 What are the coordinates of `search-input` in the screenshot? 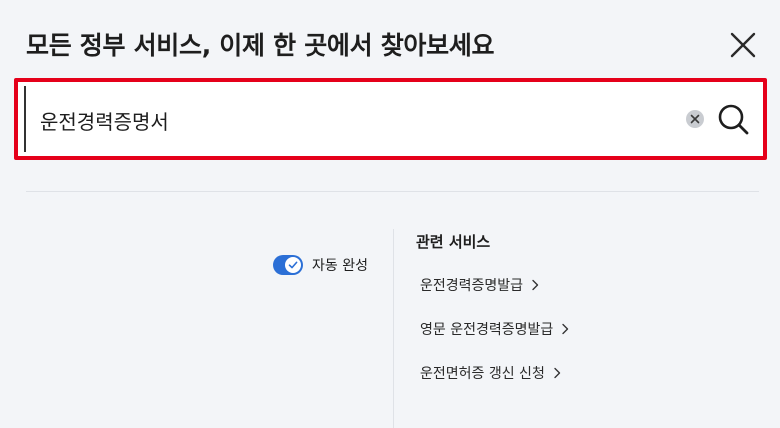 It's located at (350, 120).